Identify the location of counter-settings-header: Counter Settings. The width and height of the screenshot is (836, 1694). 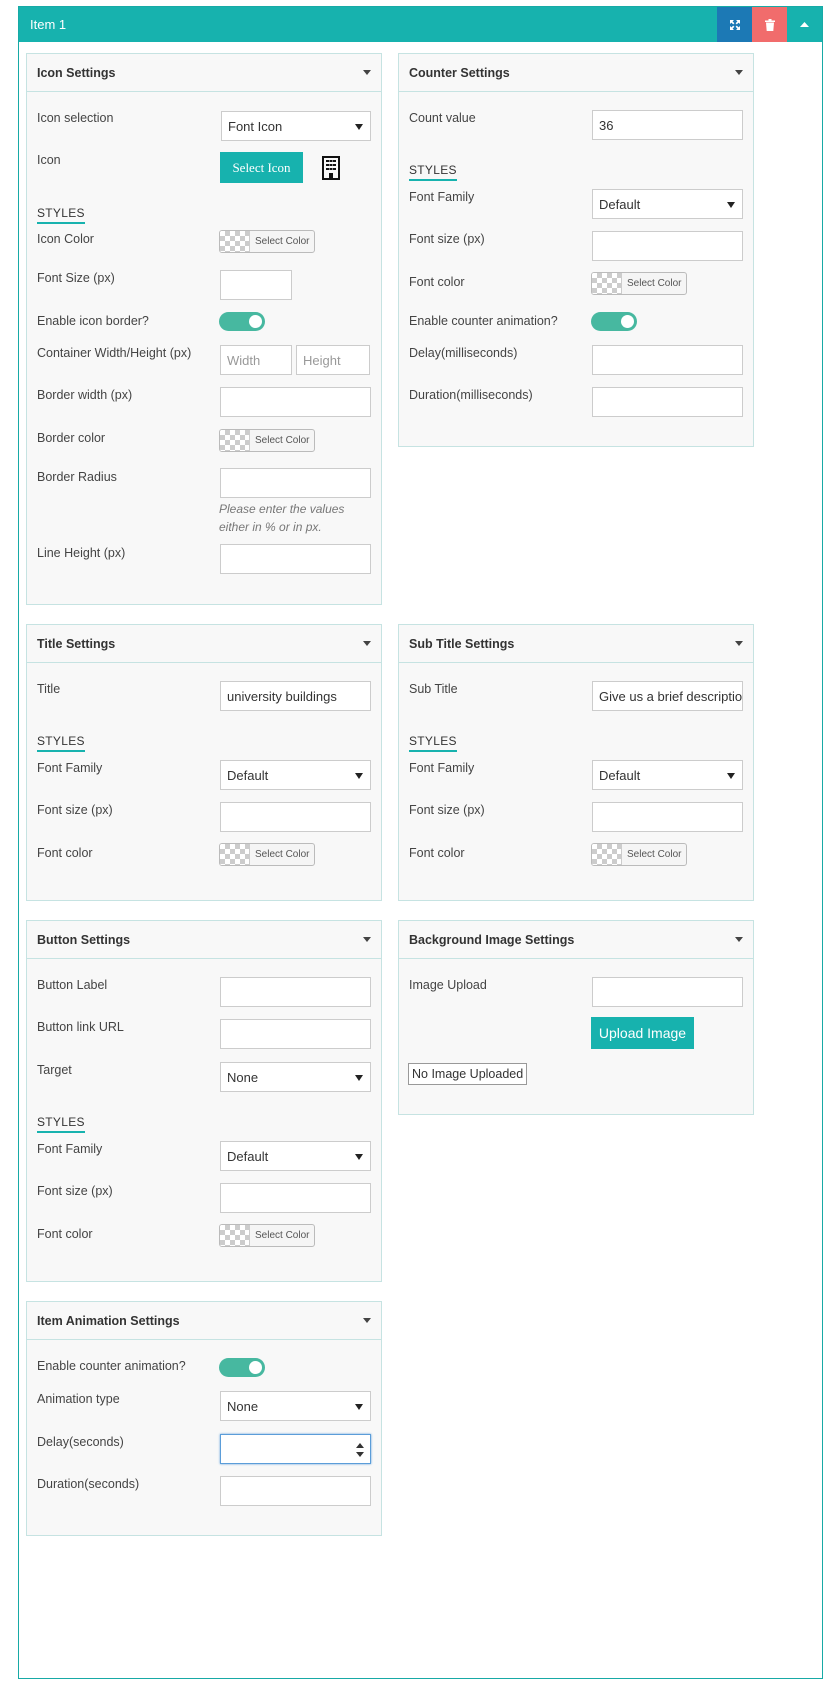
(576, 73).